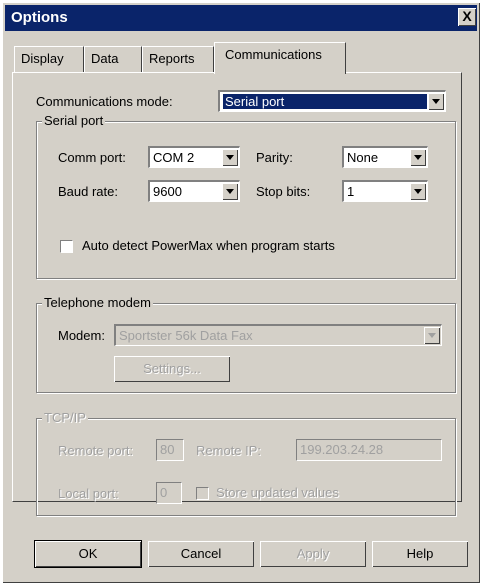 This screenshot has height=585, width=482. I want to click on title-bar: Options X, so click(241, 18).